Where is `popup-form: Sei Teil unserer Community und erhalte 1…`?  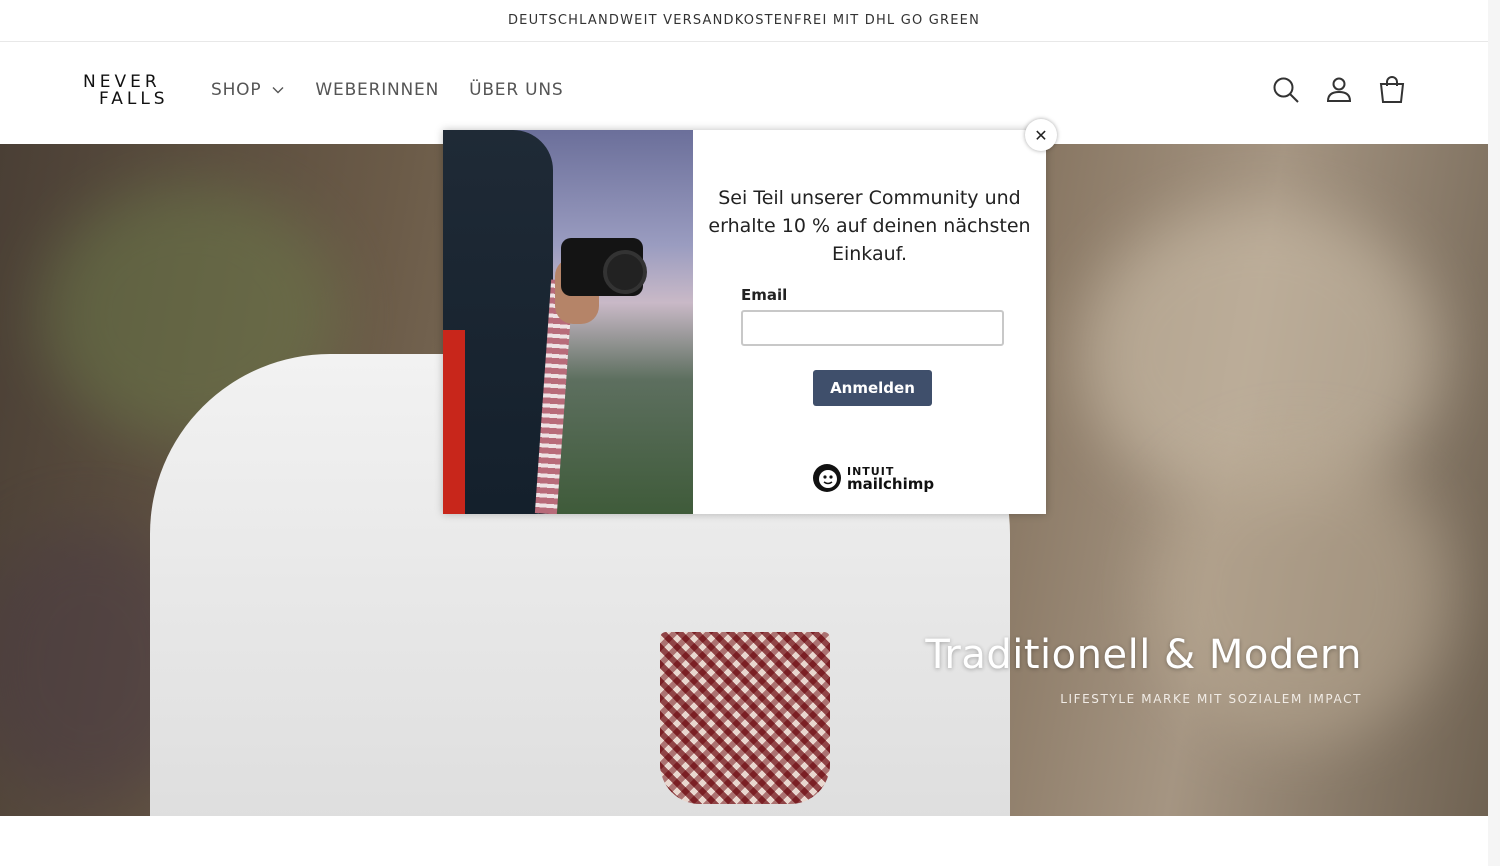 popup-form: Sei Teil unserer Community und erhalte 1… is located at coordinates (869, 322).